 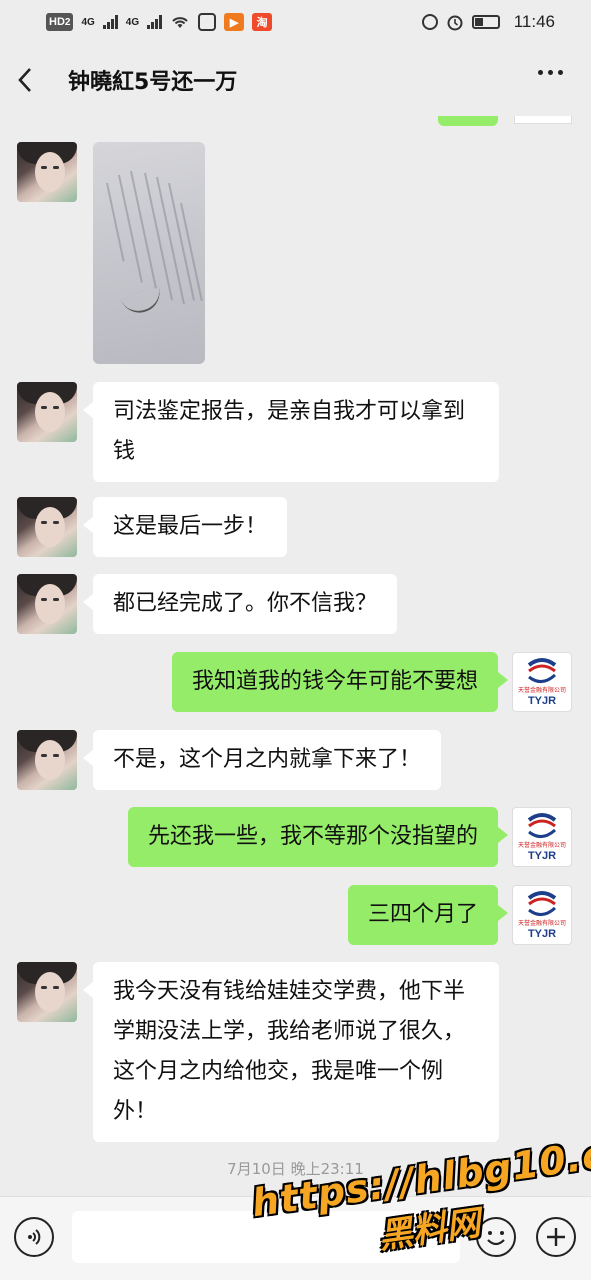 I want to click on hd-sub: 2, so click(x=67, y=22).